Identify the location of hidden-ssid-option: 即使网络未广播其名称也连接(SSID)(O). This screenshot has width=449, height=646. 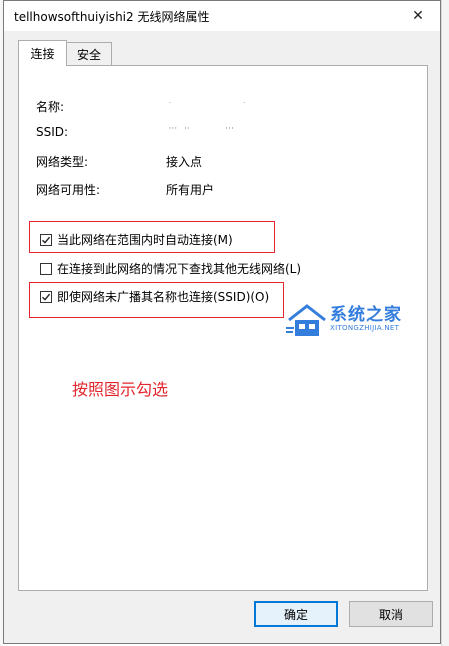
(154, 296).